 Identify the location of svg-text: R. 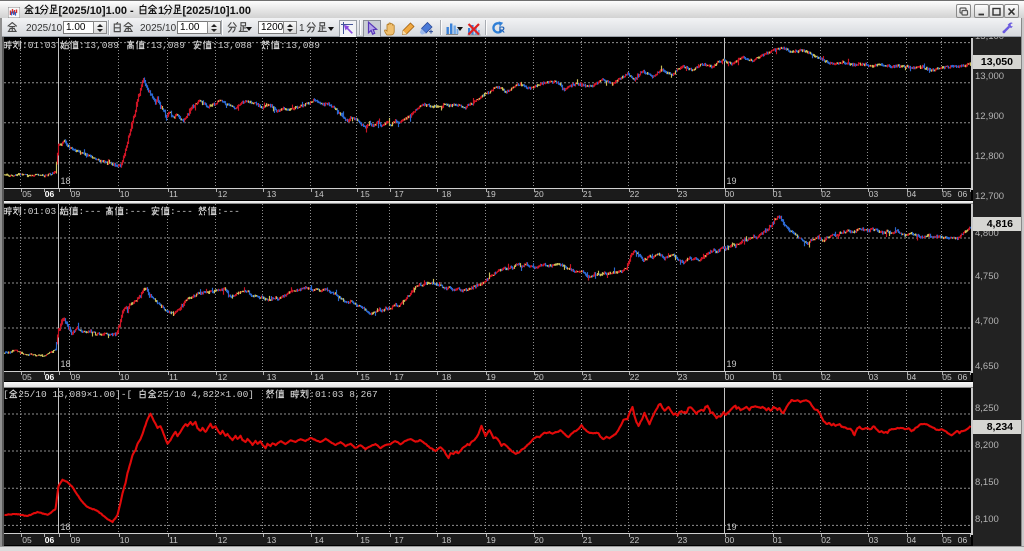
(501, 29).